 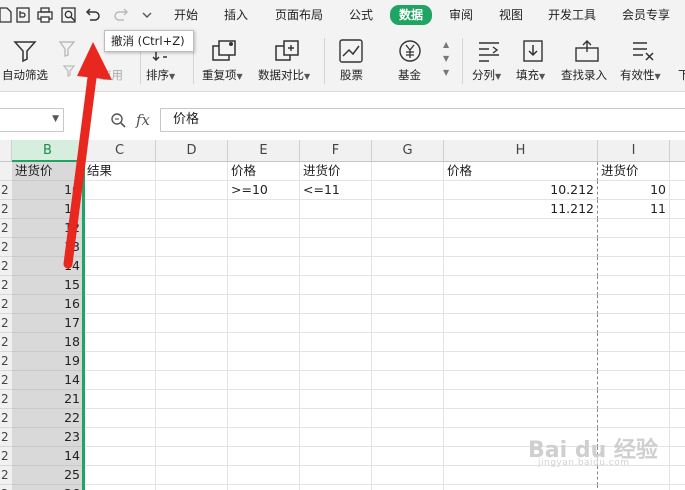 What do you see at coordinates (681, 75) in the screenshot?
I see `next-label: 下` at bounding box center [681, 75].